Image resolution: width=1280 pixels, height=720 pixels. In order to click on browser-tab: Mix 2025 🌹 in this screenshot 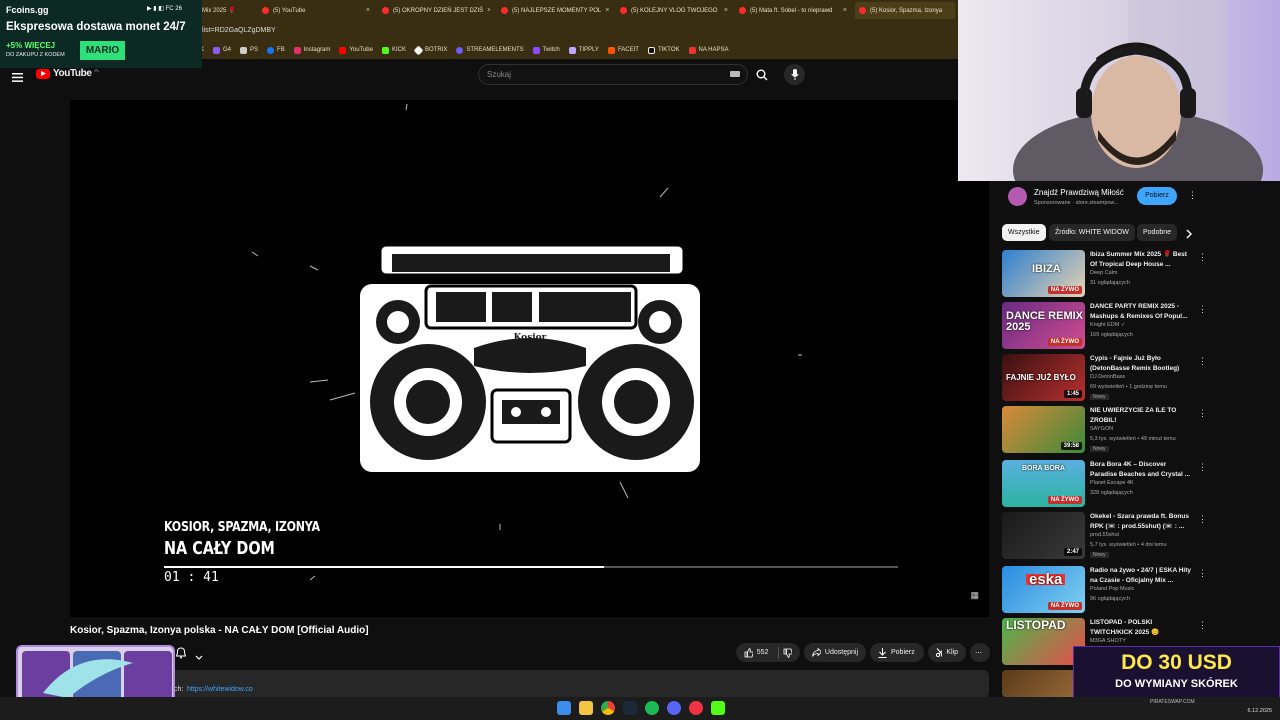, I will do `click(230, 10)`.